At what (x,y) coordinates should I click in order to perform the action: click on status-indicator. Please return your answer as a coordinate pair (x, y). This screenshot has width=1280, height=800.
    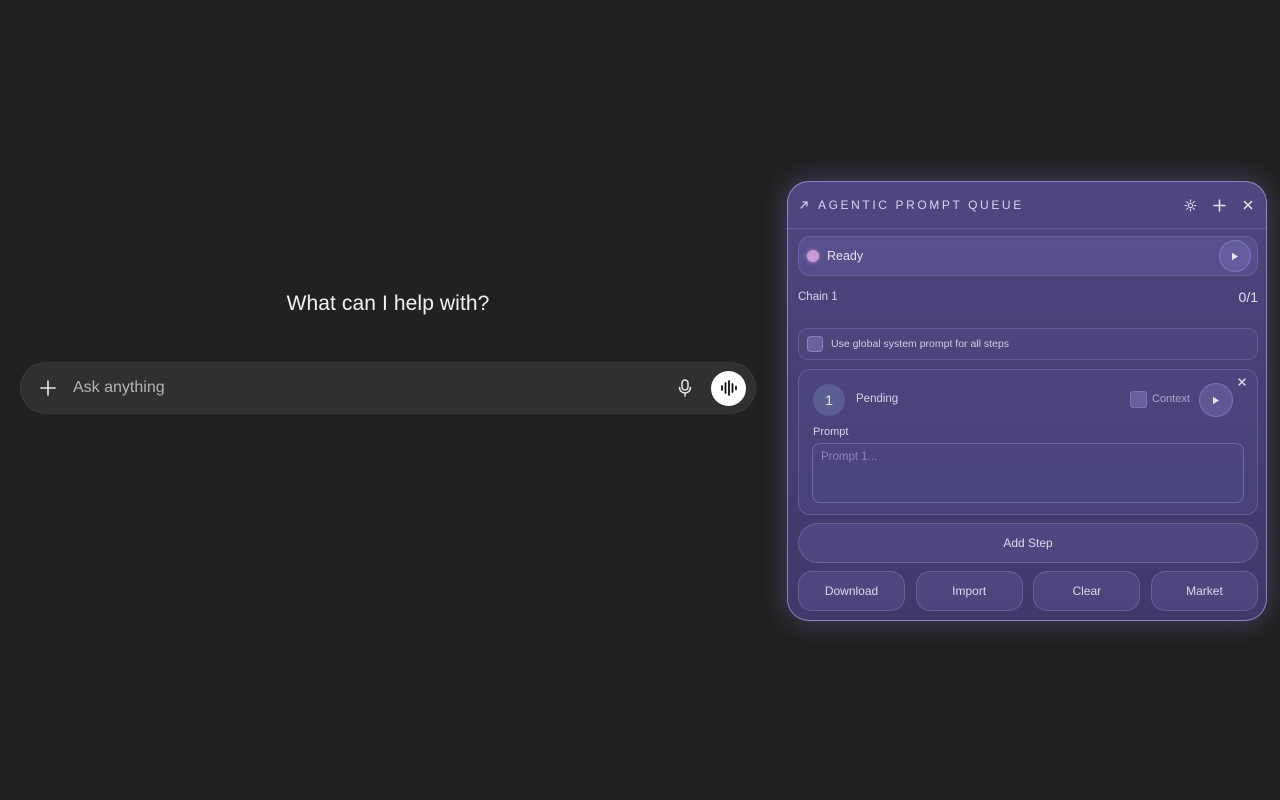
    Looking at the image, I should click on (813, 256).